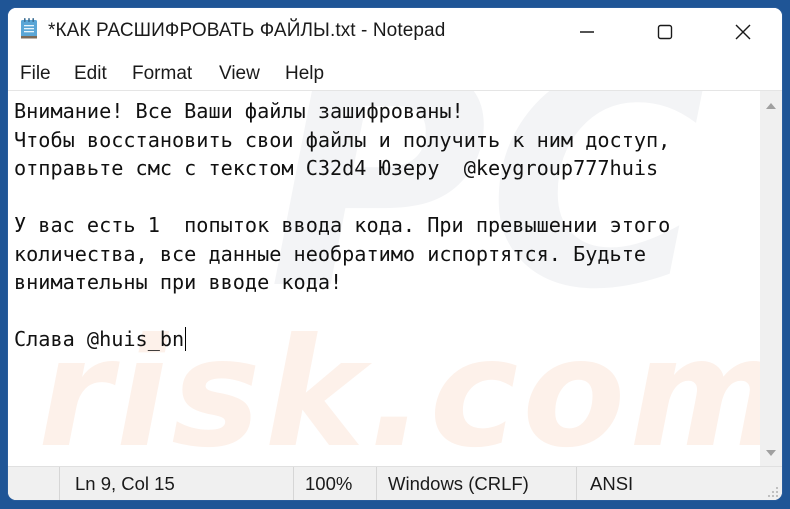 This screenshot has width=790, height=509. What do you see at coordinates (329, 483) in the screenshot?
I see `zoom-level: 100%` at bounding box center [329, 483].